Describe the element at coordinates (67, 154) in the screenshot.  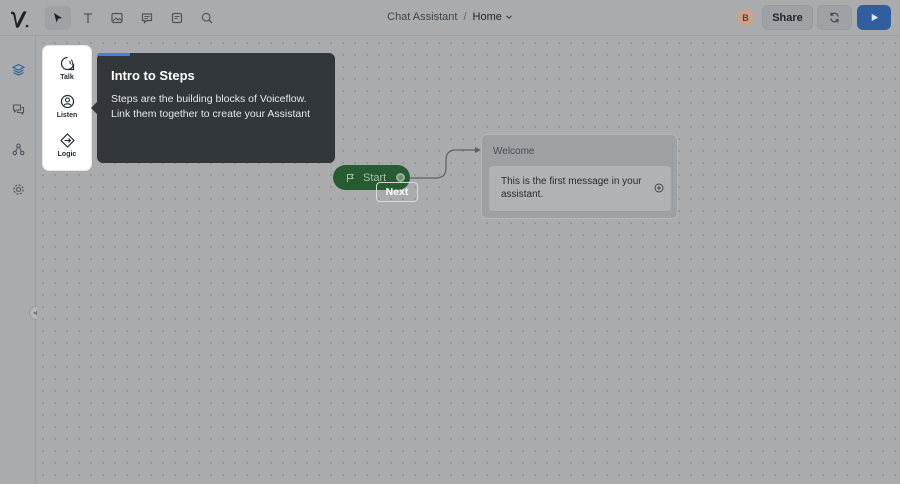
I see `logic-step-label: Logic` at that location.